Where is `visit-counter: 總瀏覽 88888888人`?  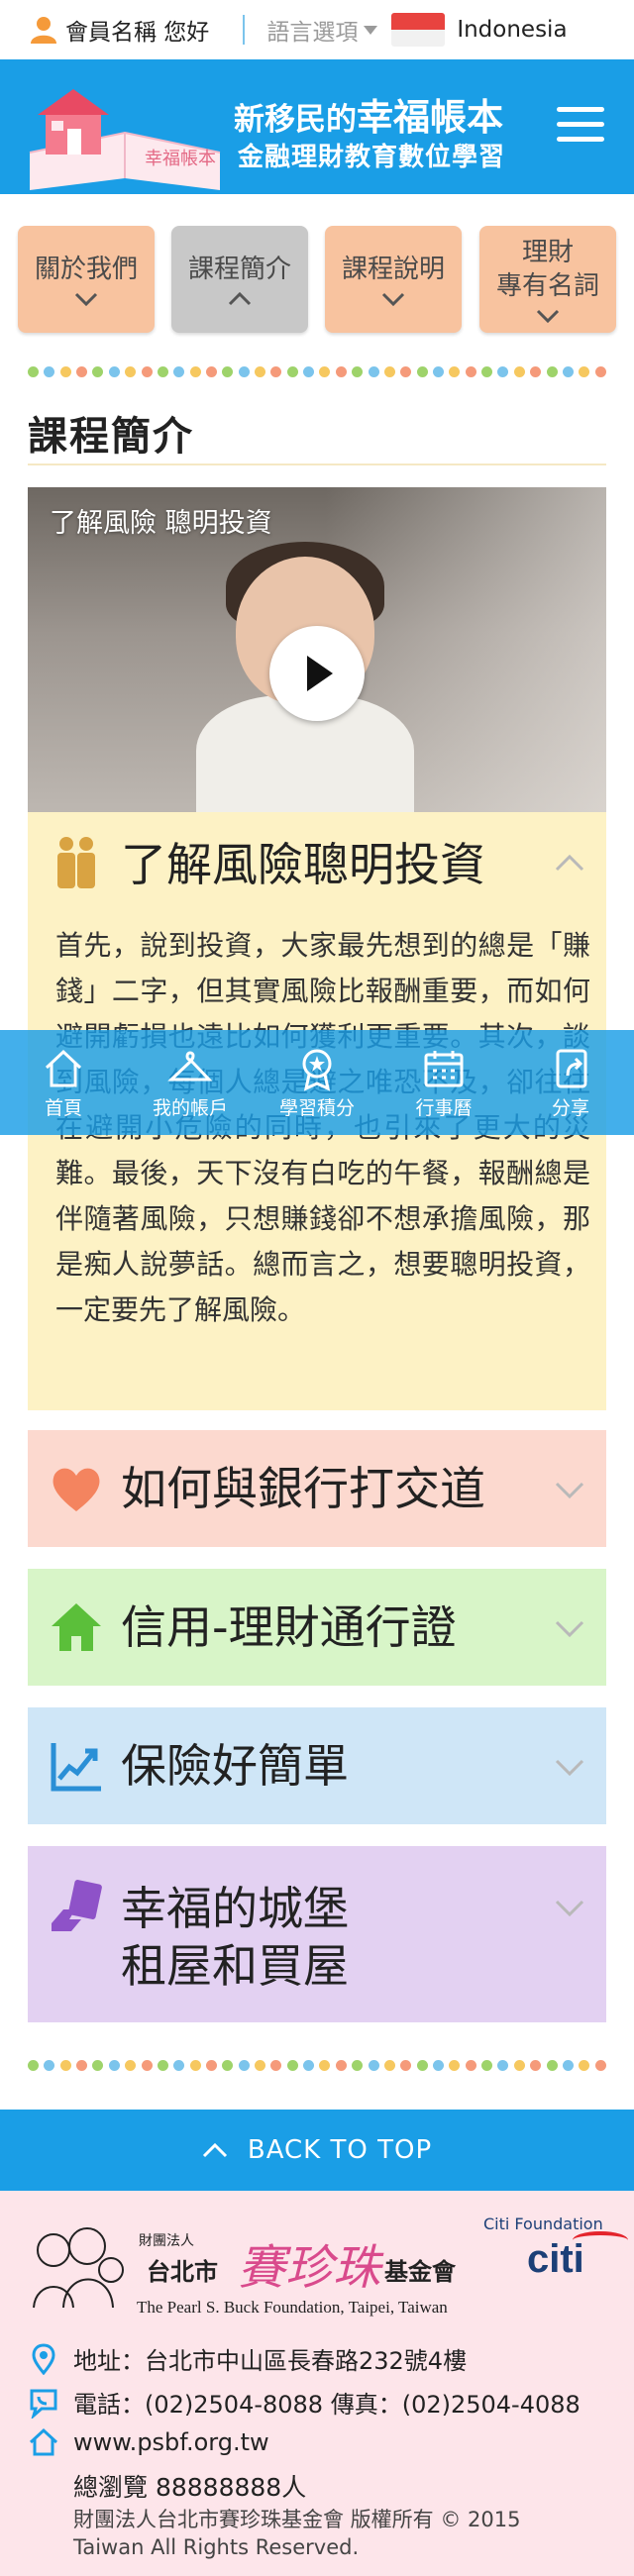 visit-counter: 總瀏覽 88888888人 is located at coordinates (190, 2487).